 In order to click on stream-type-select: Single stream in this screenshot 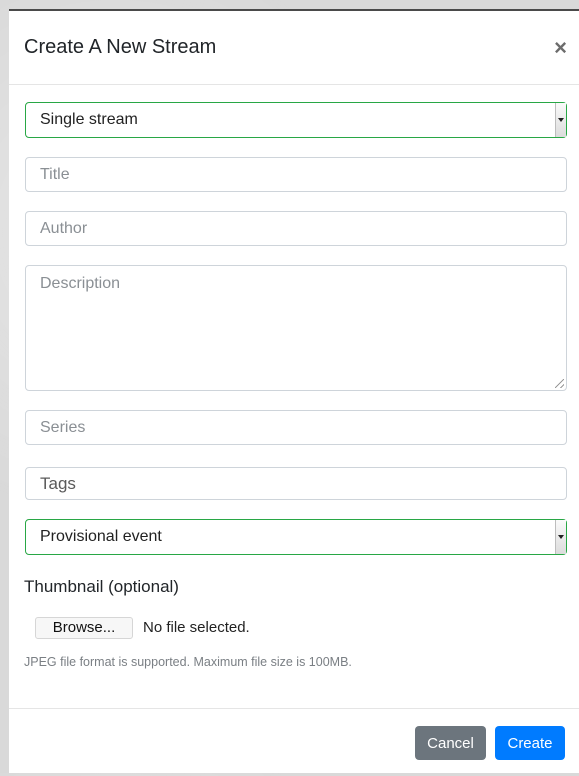, I will do `click(296, 120)`.